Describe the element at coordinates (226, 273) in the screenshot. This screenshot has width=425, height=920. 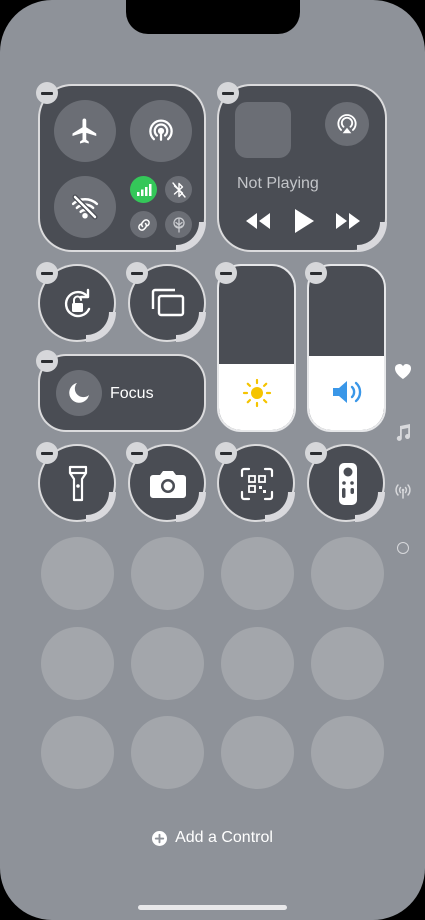
I see `remove-brightness-button` at that location.